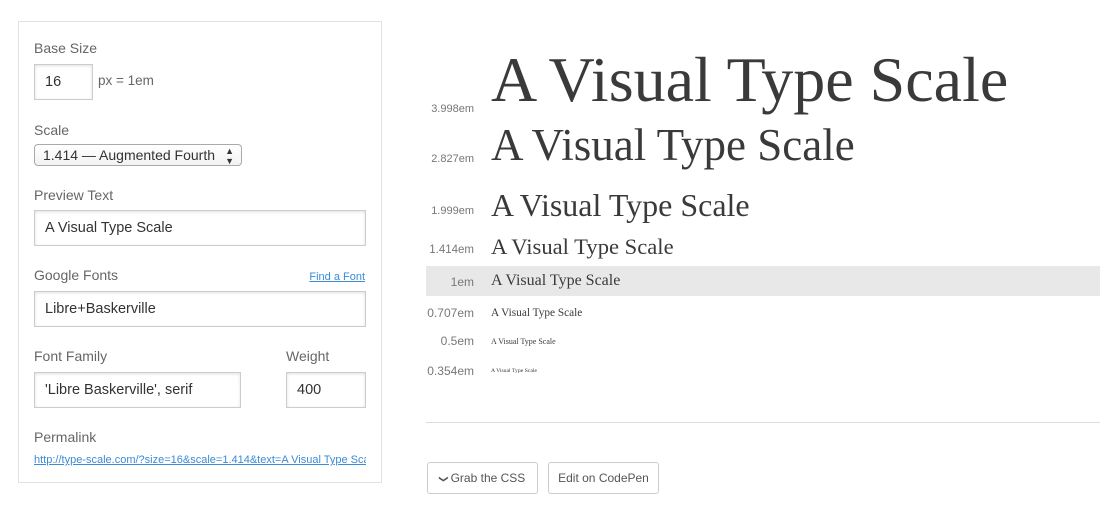 Image resolution: width=1100 pixels, height=523 pixels. Describe the element at coordinates (451, 250) in the screenshot. I see `scale-row-em: 1.414em` at that location.